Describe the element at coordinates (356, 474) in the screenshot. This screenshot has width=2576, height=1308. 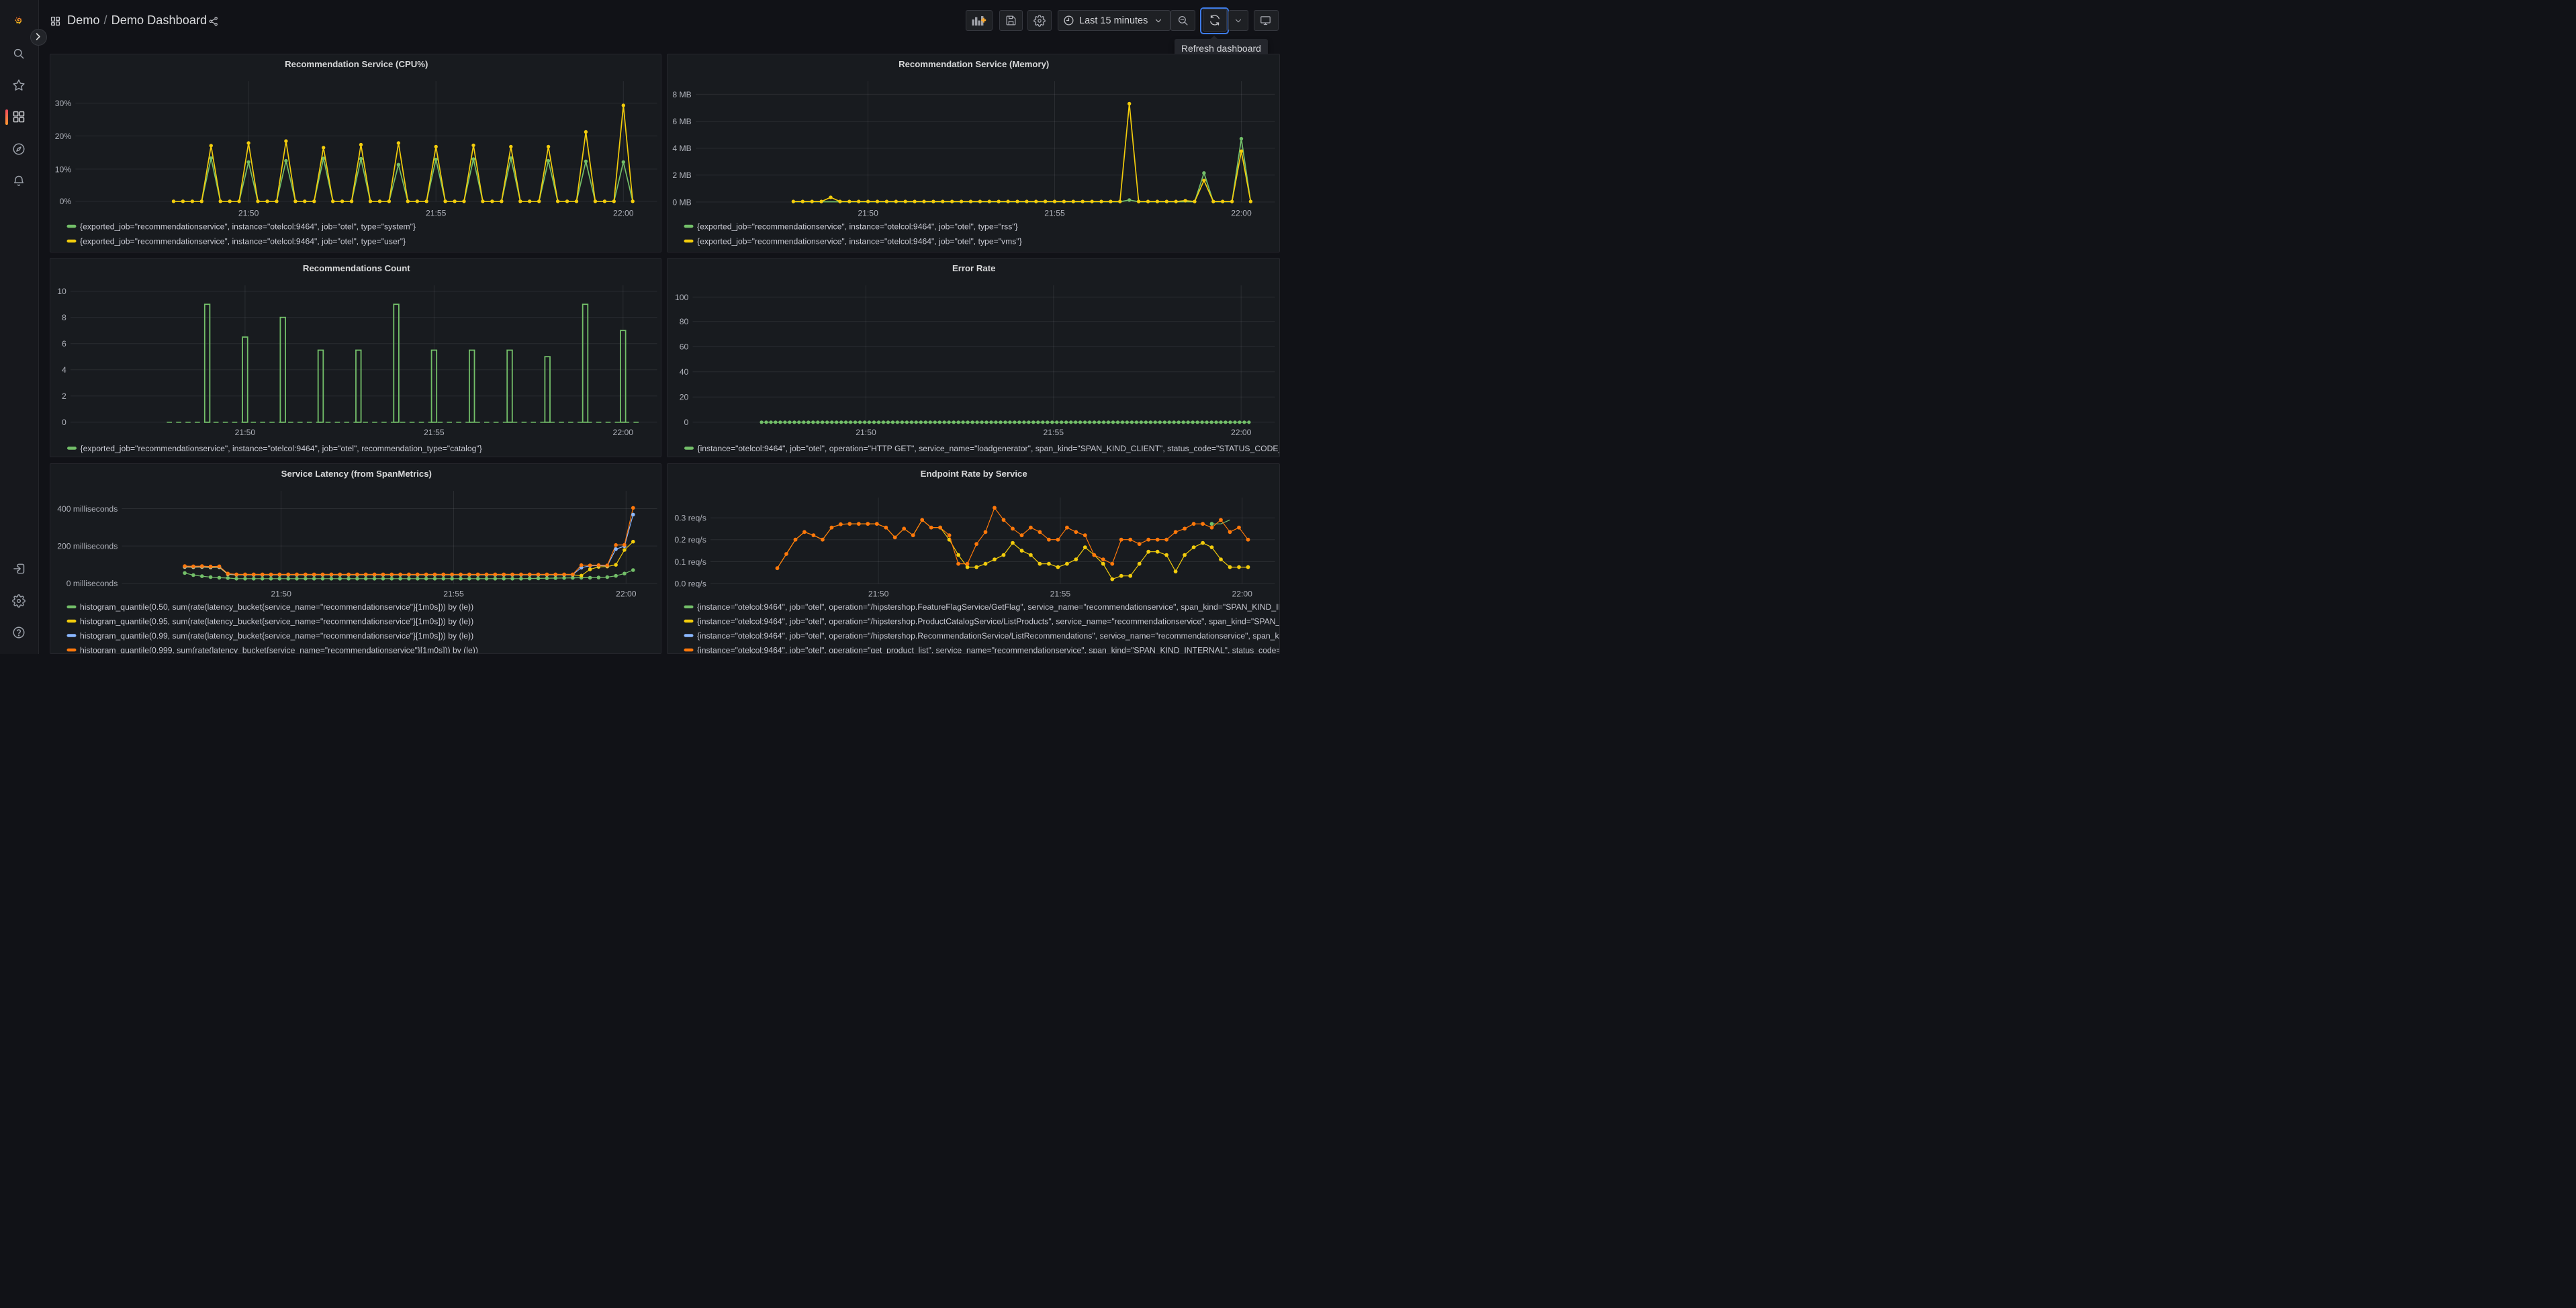
I see `svg-text:Service Latency (from SpanMetr: Service Latency (from SpanMetrics)` at that location.